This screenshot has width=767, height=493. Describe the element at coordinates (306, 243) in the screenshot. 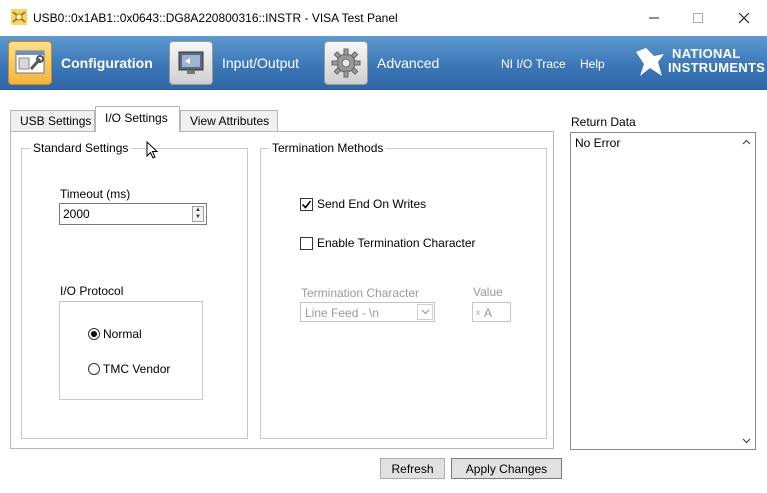

I see `checkbox-unchecked-icon` at that location.